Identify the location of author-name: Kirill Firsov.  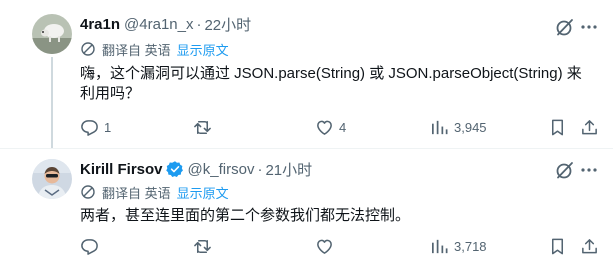
(121, 169).